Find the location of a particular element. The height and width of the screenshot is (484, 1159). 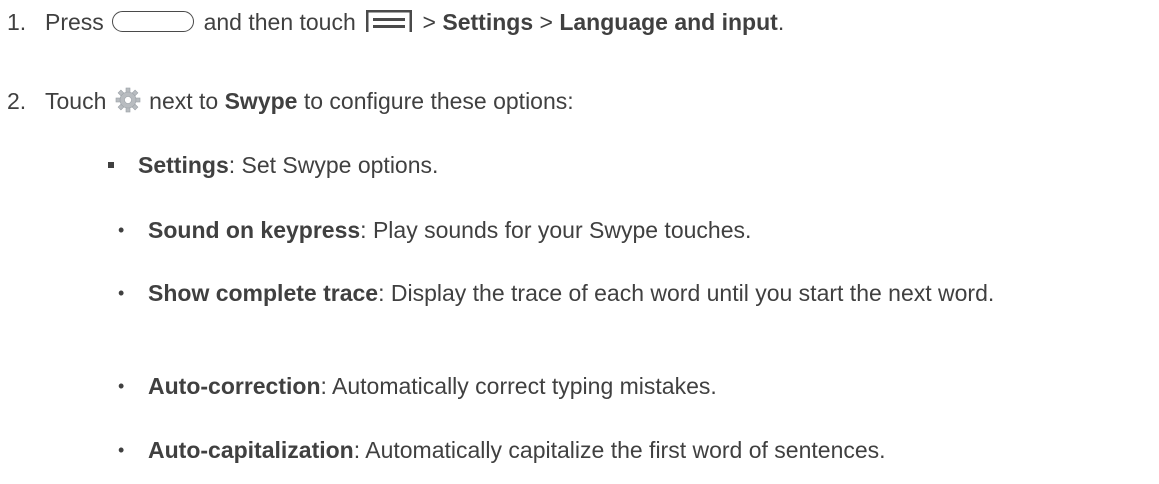

settings-label: Settings is located at coordinates (488, 22).